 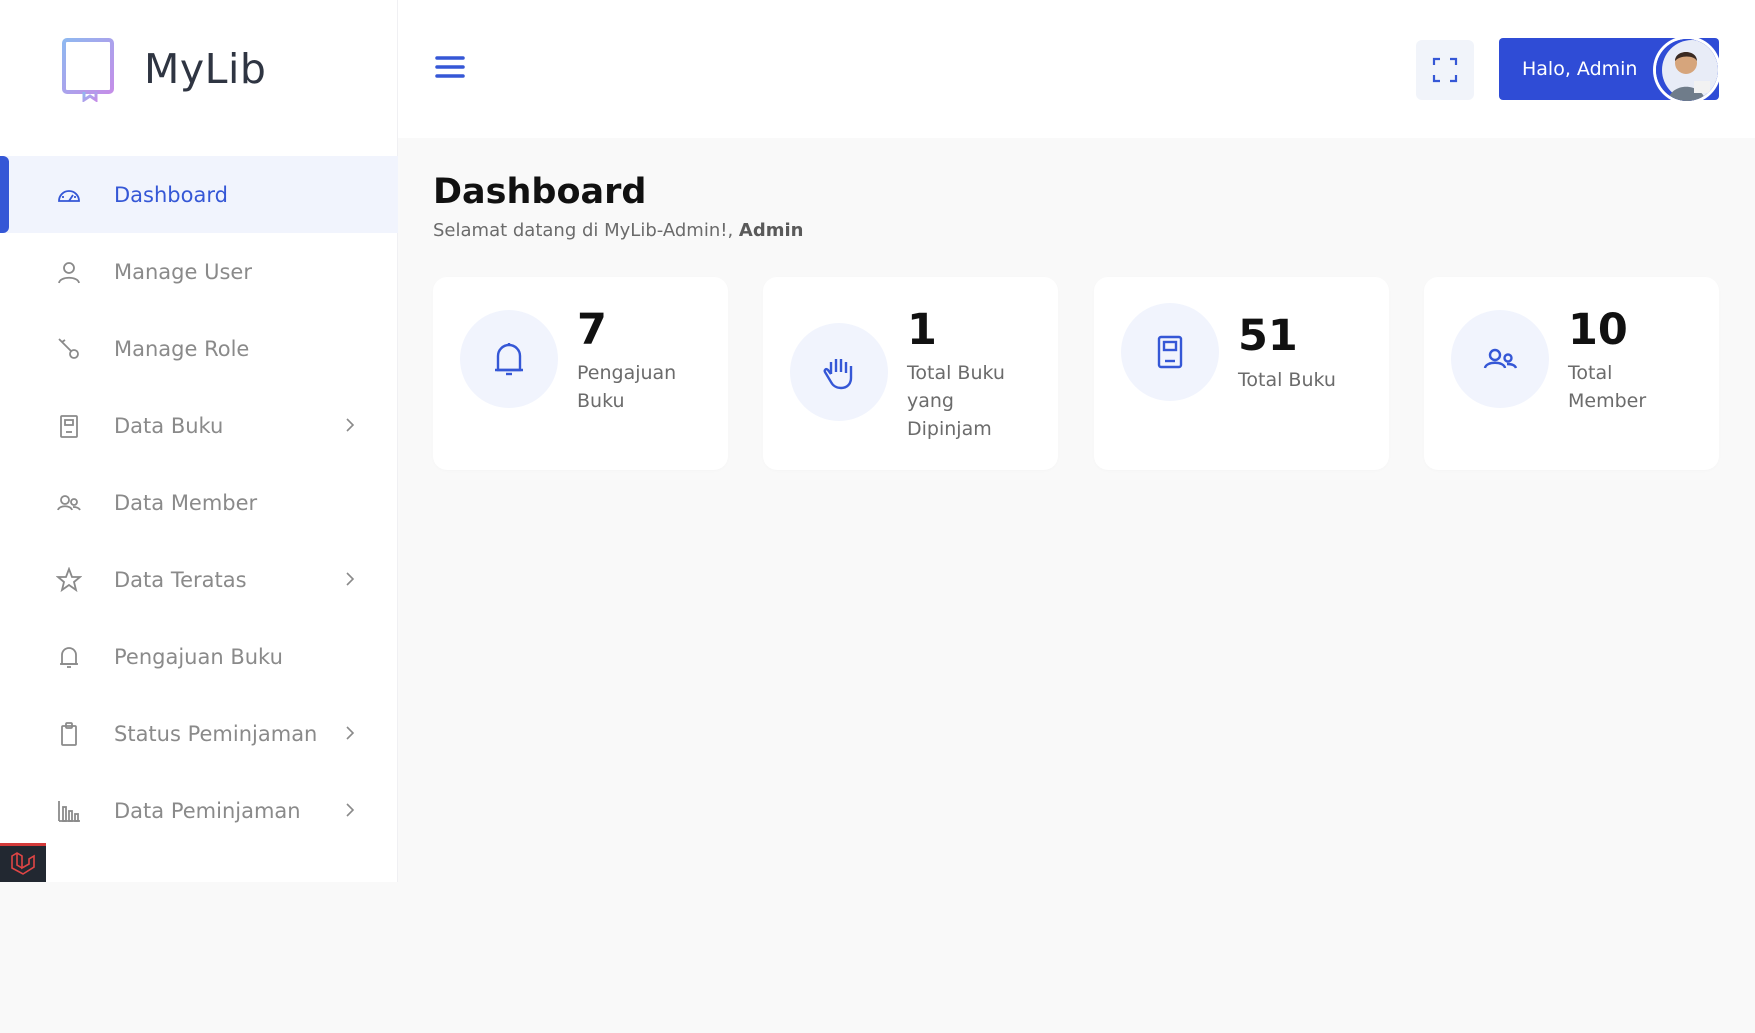 What do you see at coordinates (169, 425) in the screenshot?
I see `sidebar-item-label: Data Buku` at bounding box center [169, 425].